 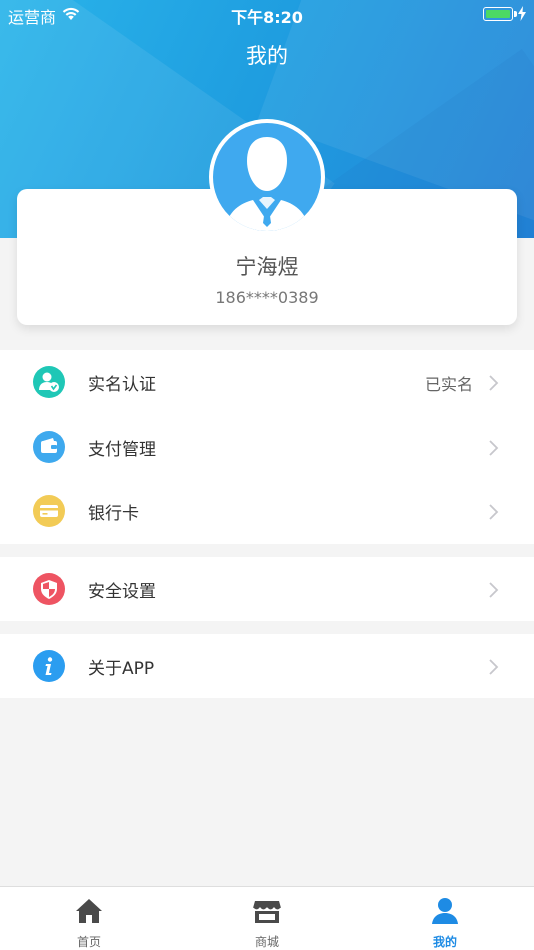 I want to click on tab-label: 商城, so click(x=266, y=942).